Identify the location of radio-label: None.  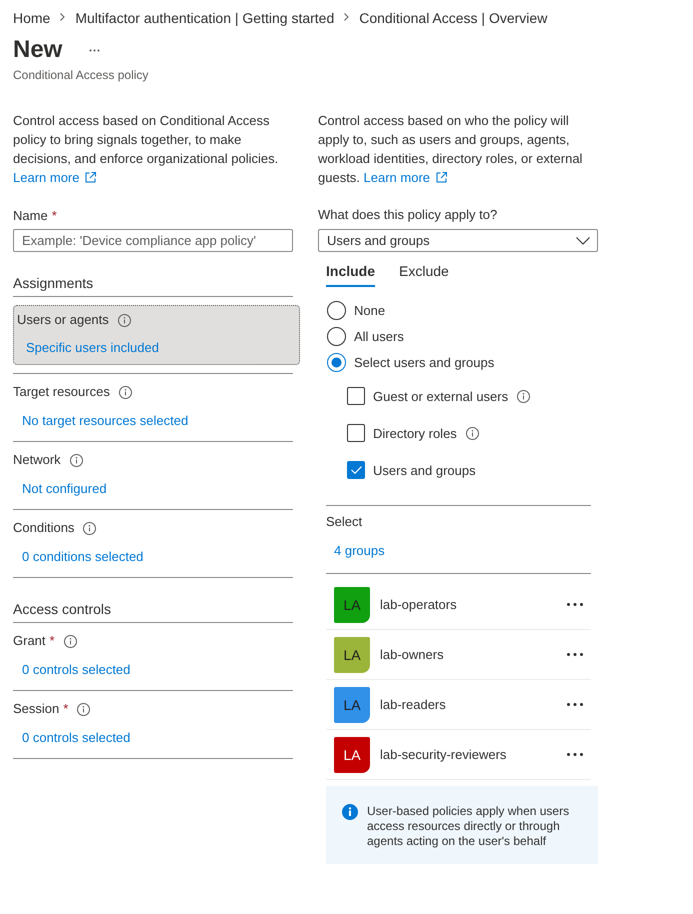
(370, 310).